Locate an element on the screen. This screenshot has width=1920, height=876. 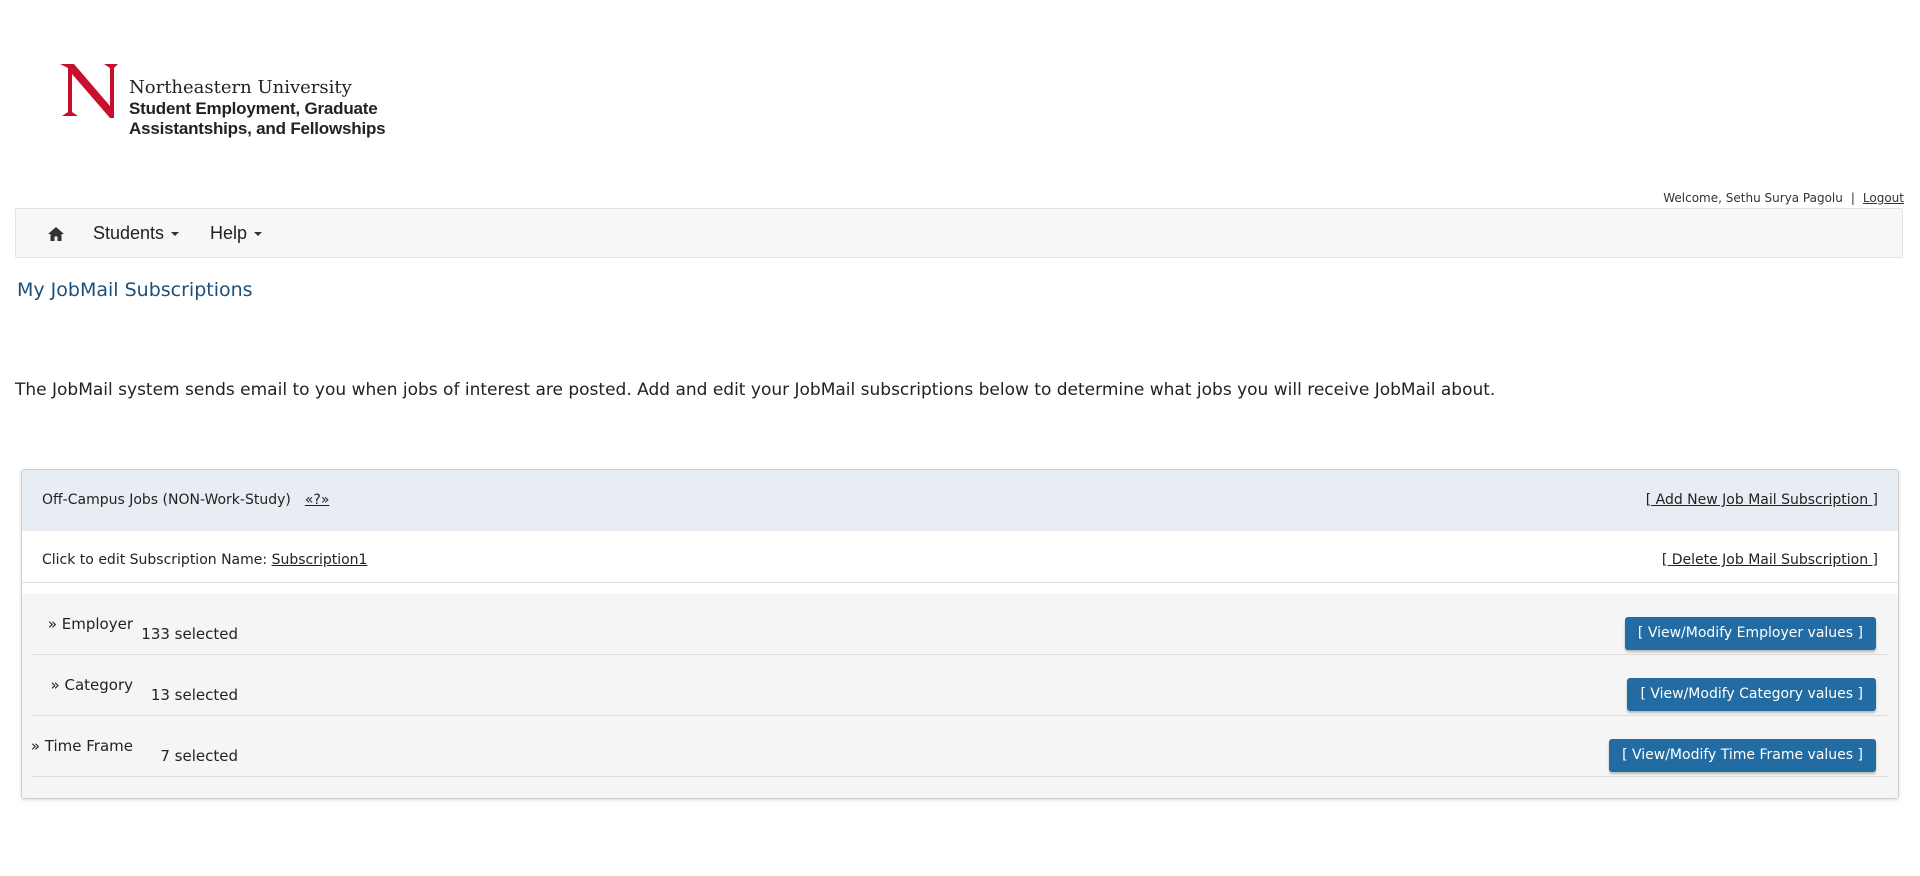
panel-title: Off-Campus Jobs (NON-Work-Study) «?» is located at coordinates (185, 500).